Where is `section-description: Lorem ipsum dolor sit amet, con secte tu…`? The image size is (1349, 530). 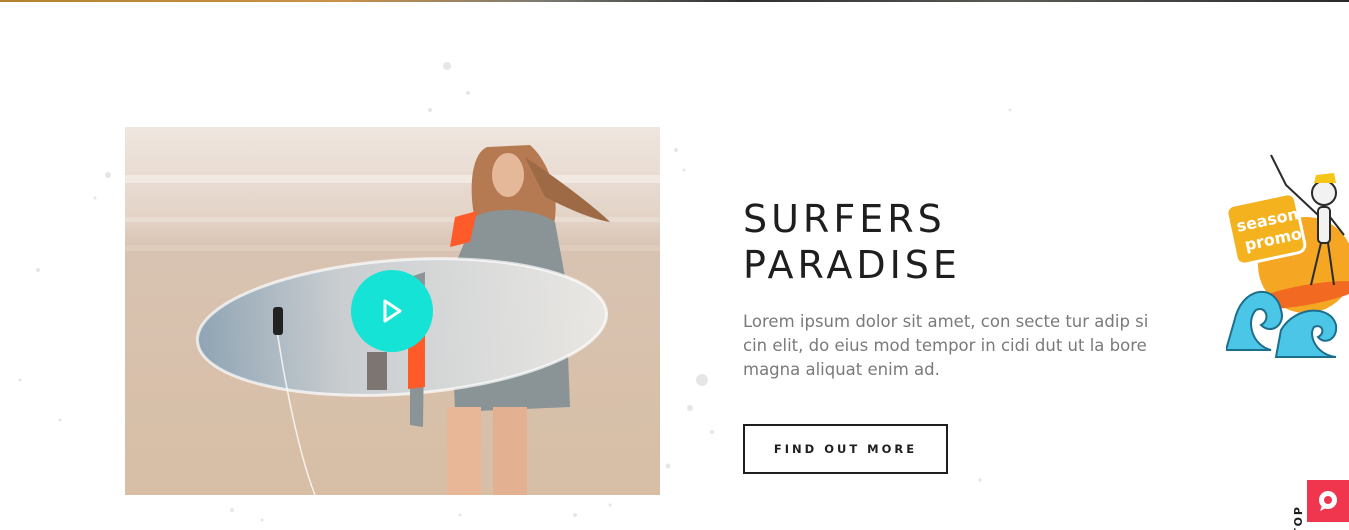
section-description: Lorem ipsum dolor sit amet, con secte tu… is located at coordinates (946, 345).